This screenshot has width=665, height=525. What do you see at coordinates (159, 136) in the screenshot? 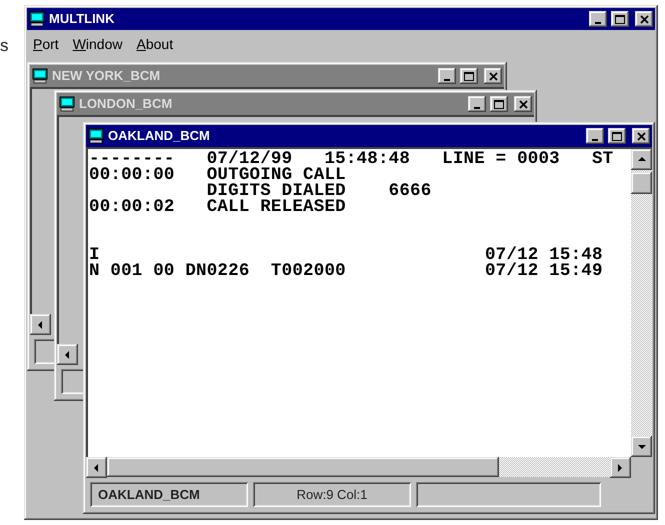
I see `window-title: OAKLAND_BCM` at bounding box center [159, 136].